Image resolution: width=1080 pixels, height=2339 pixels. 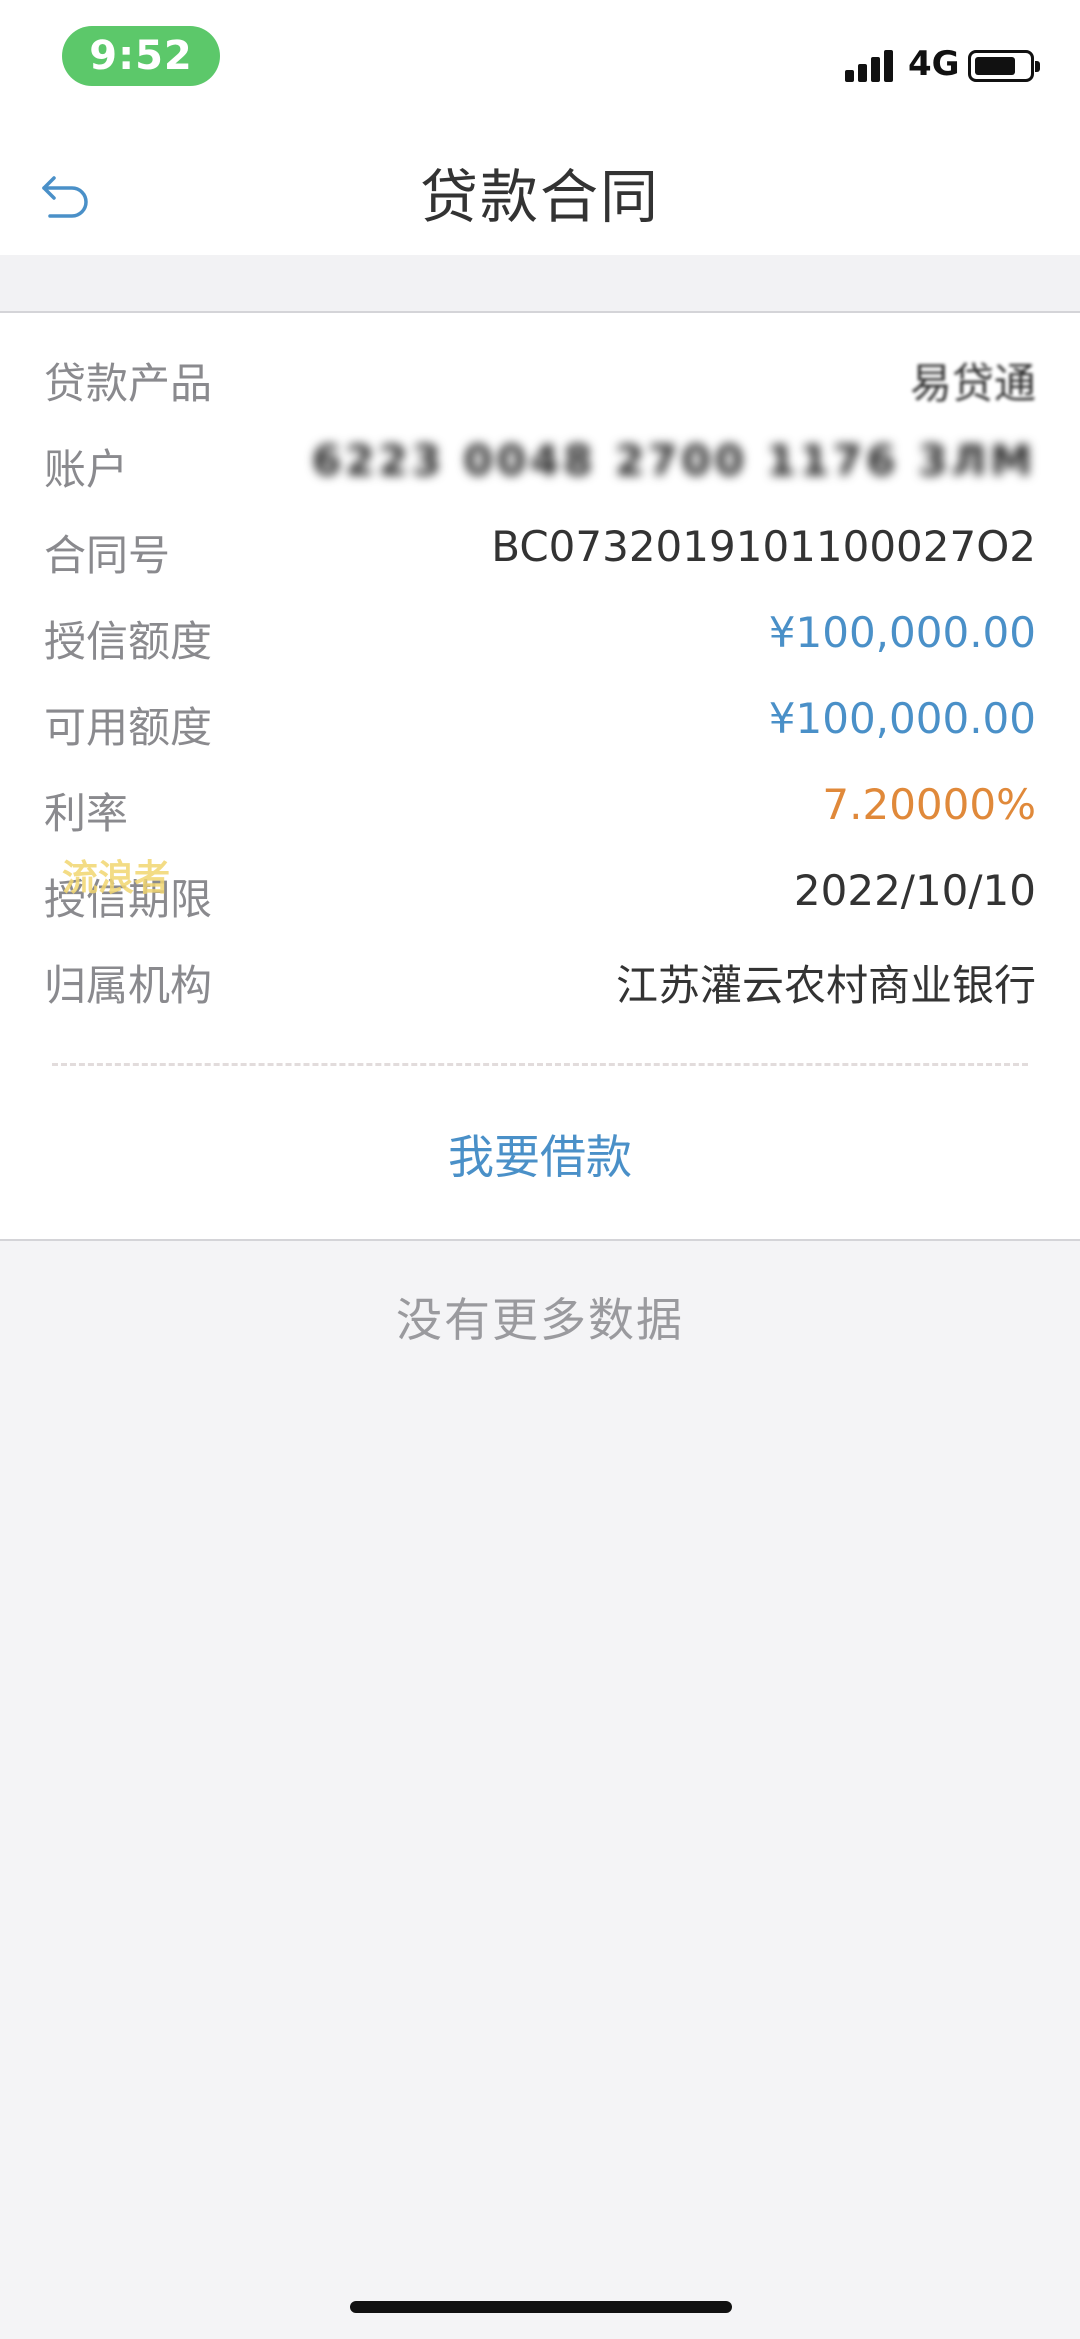 I want to click on signal-strength-icon, so click(x=871, y=65).